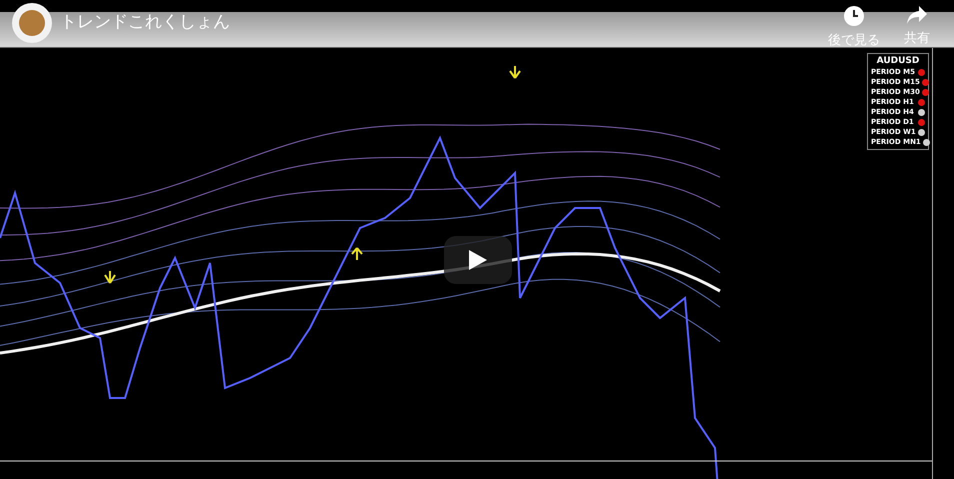 Image resolution: width=954 pixels, height=479 pixels. I want to click on play-button, so click(478, 260).